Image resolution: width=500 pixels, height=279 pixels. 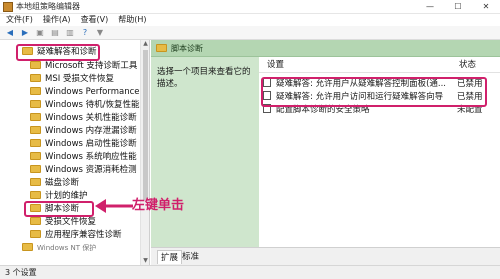 I want to click on annotation-text: 左键单击, so click(x=158, y=205).